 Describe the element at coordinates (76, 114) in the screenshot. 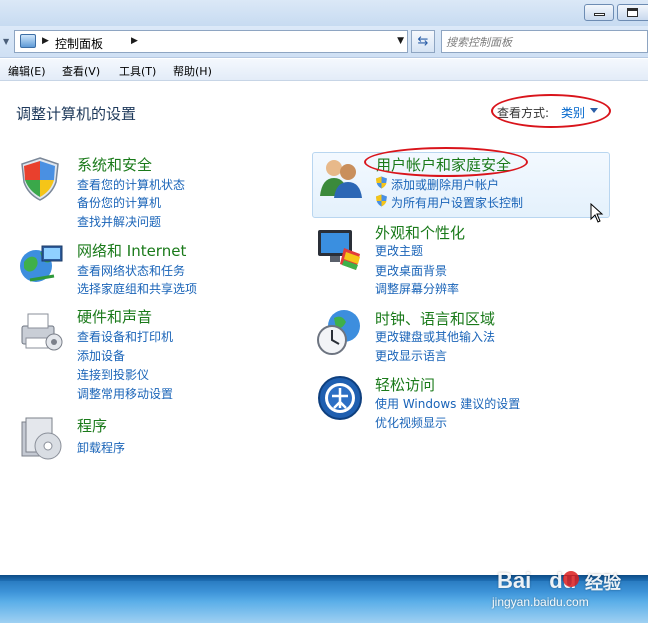

I see `page-title: 调整计算机的设置` at that location.